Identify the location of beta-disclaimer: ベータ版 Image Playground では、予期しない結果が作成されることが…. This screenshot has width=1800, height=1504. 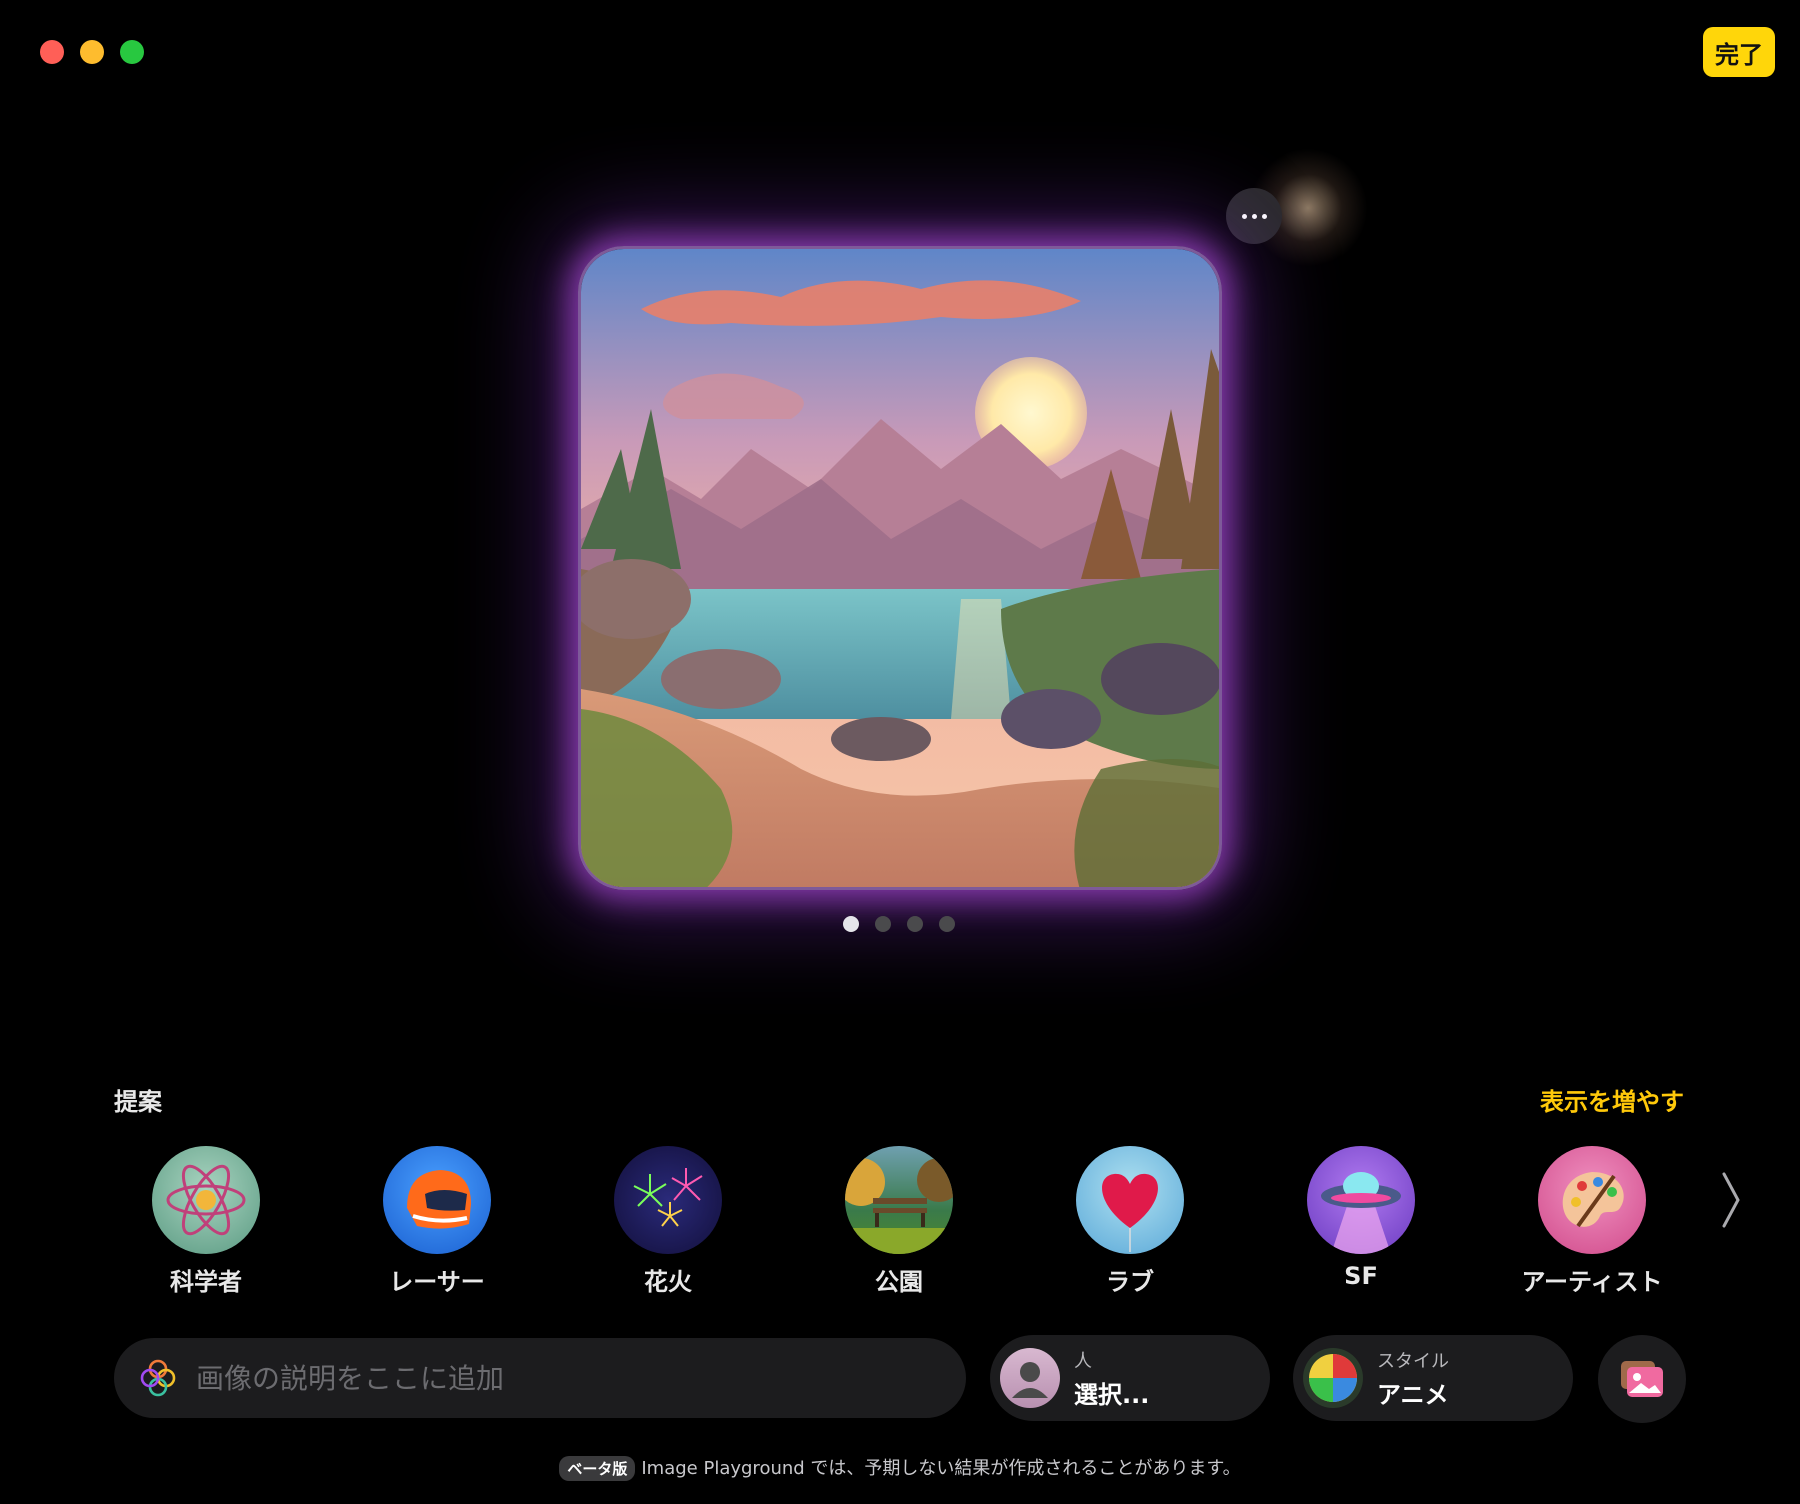
(900, 1467).